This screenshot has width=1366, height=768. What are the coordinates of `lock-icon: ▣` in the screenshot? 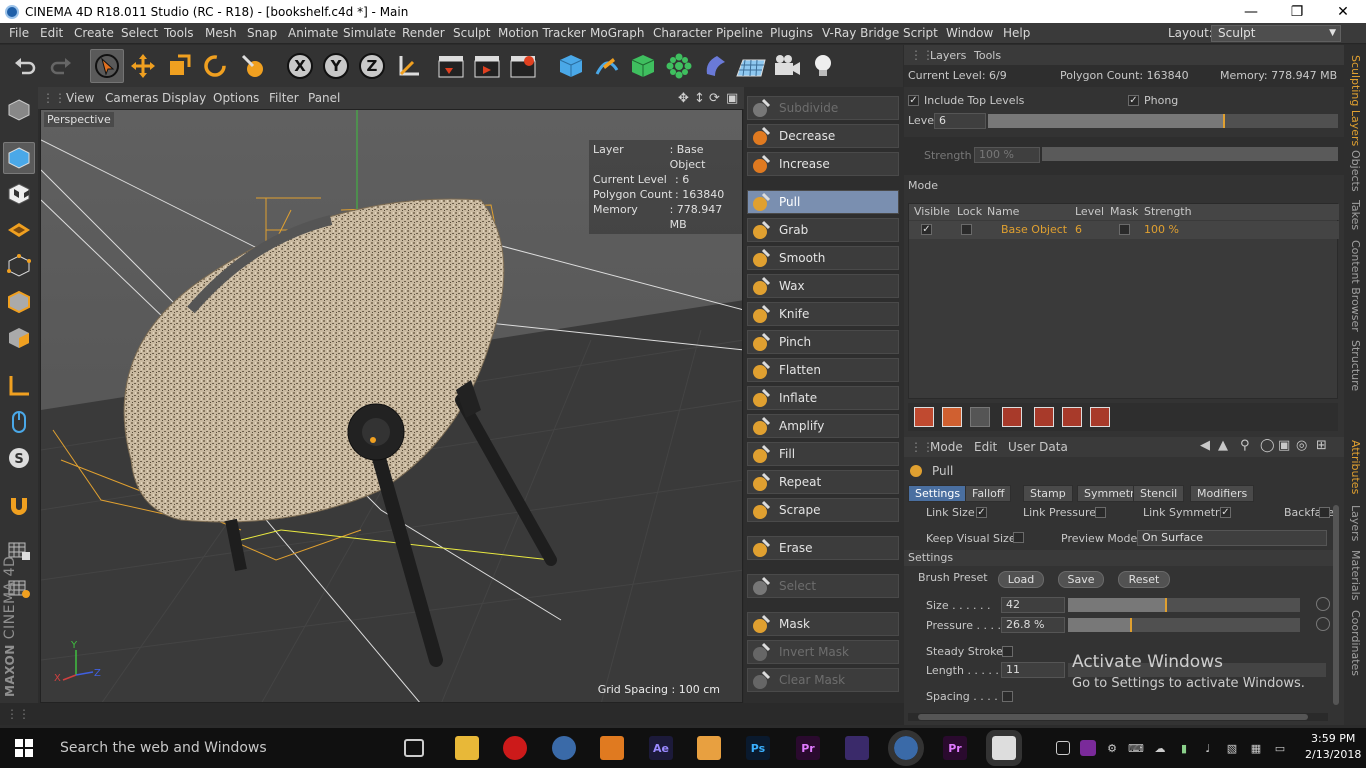 It's located at (1284, 445).